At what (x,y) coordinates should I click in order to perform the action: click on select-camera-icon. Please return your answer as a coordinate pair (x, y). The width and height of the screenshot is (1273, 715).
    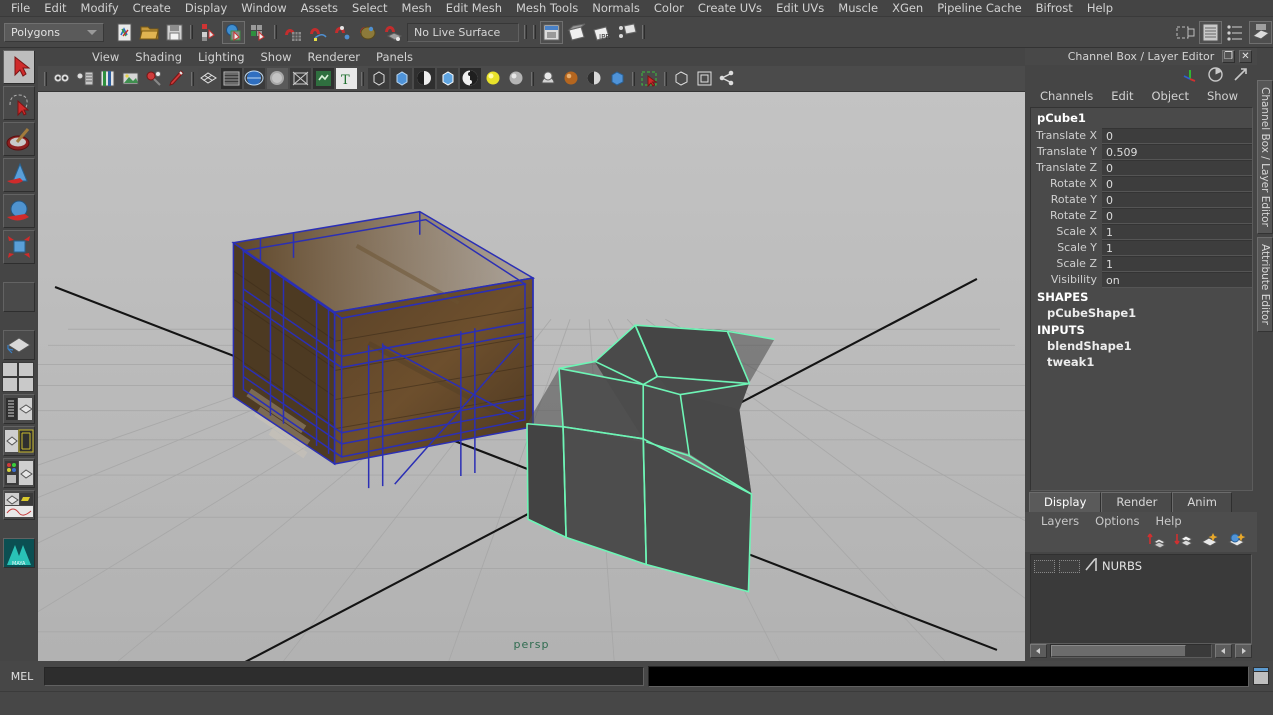
    Looking at the image, I should click on (61, 78).